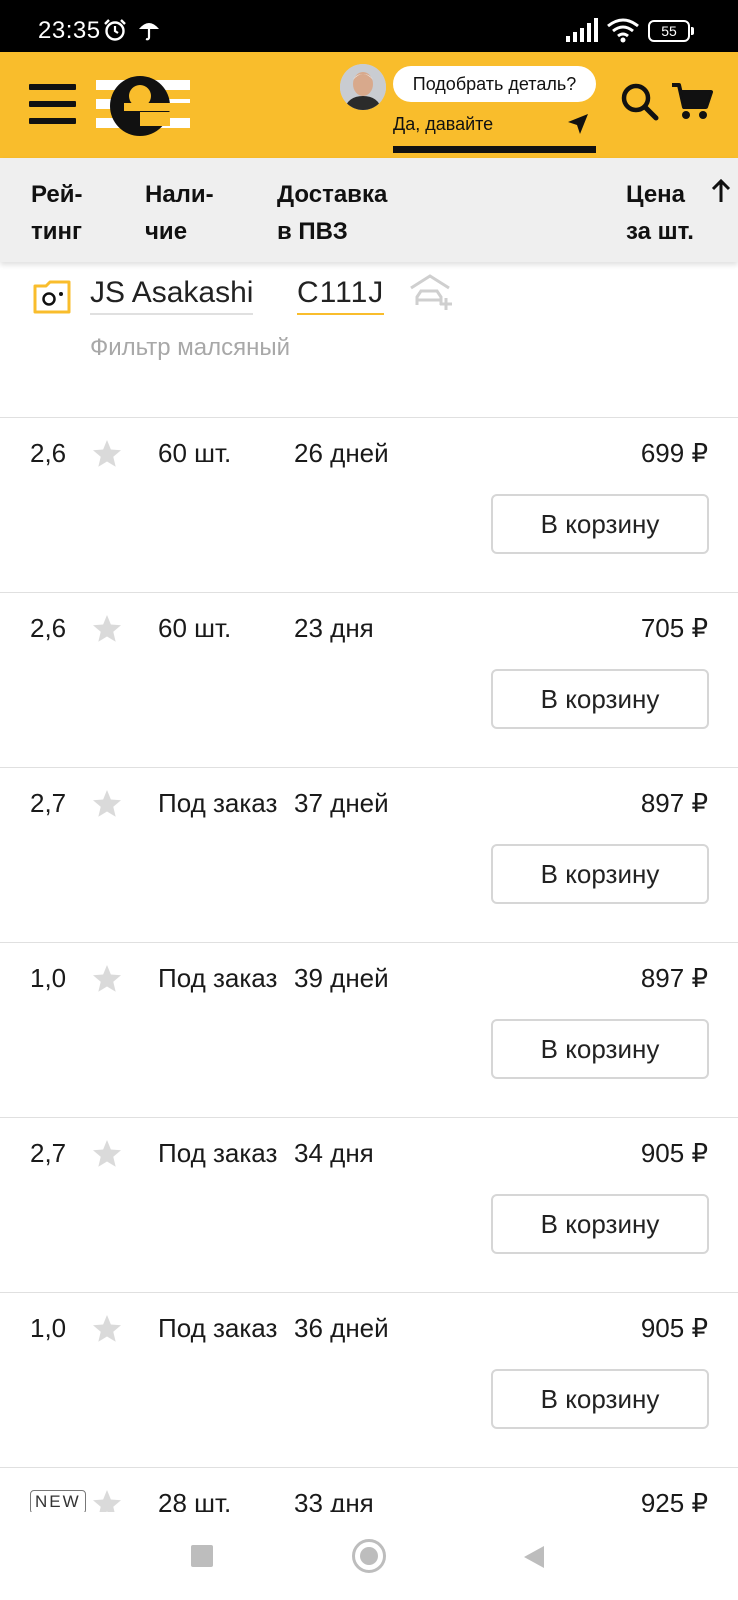 Image resolution: width=738 pixels, height=1600 pixels. I want to click on battery-level: 55, so click(669, 31).